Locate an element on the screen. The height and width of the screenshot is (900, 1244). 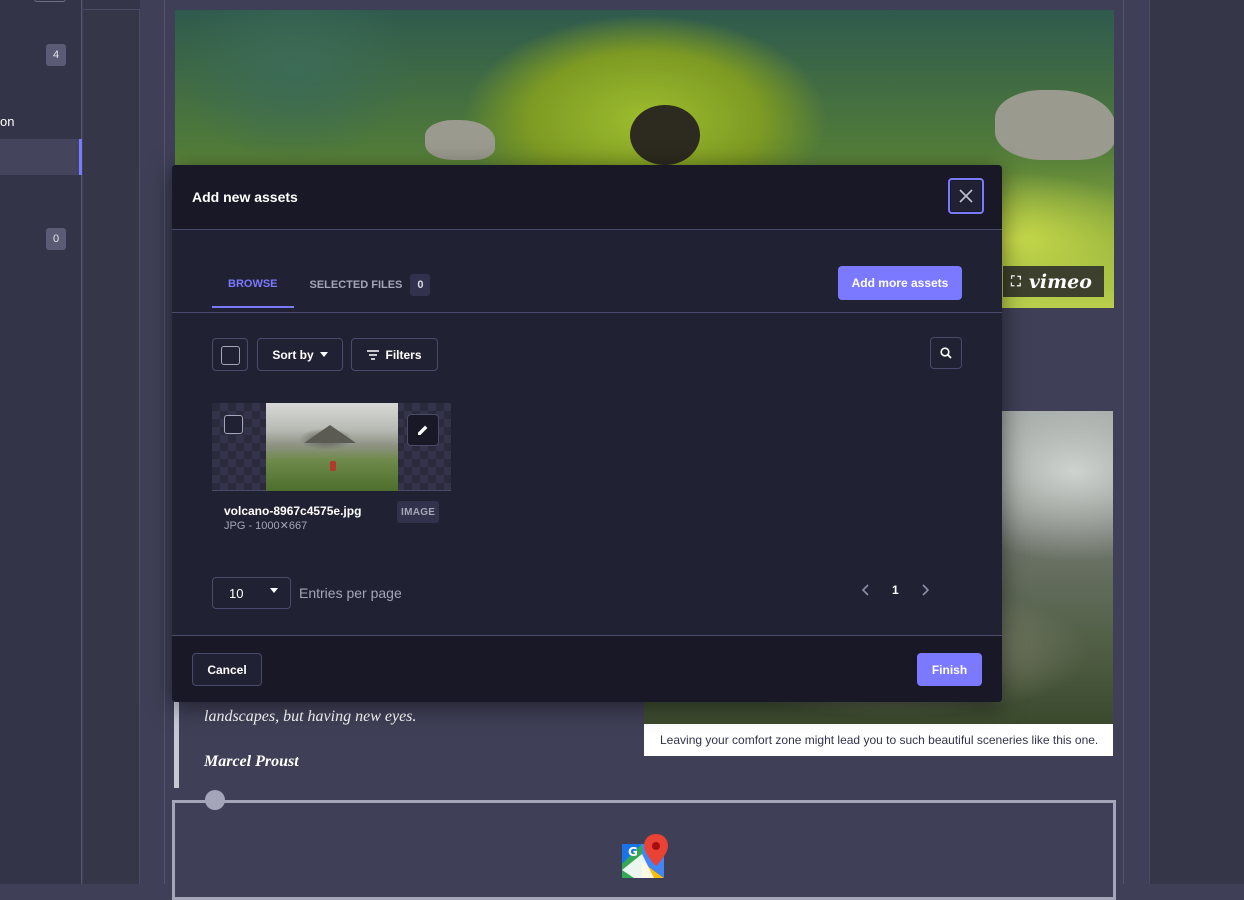
asset-checkbox is located at coordinates (233, 424).